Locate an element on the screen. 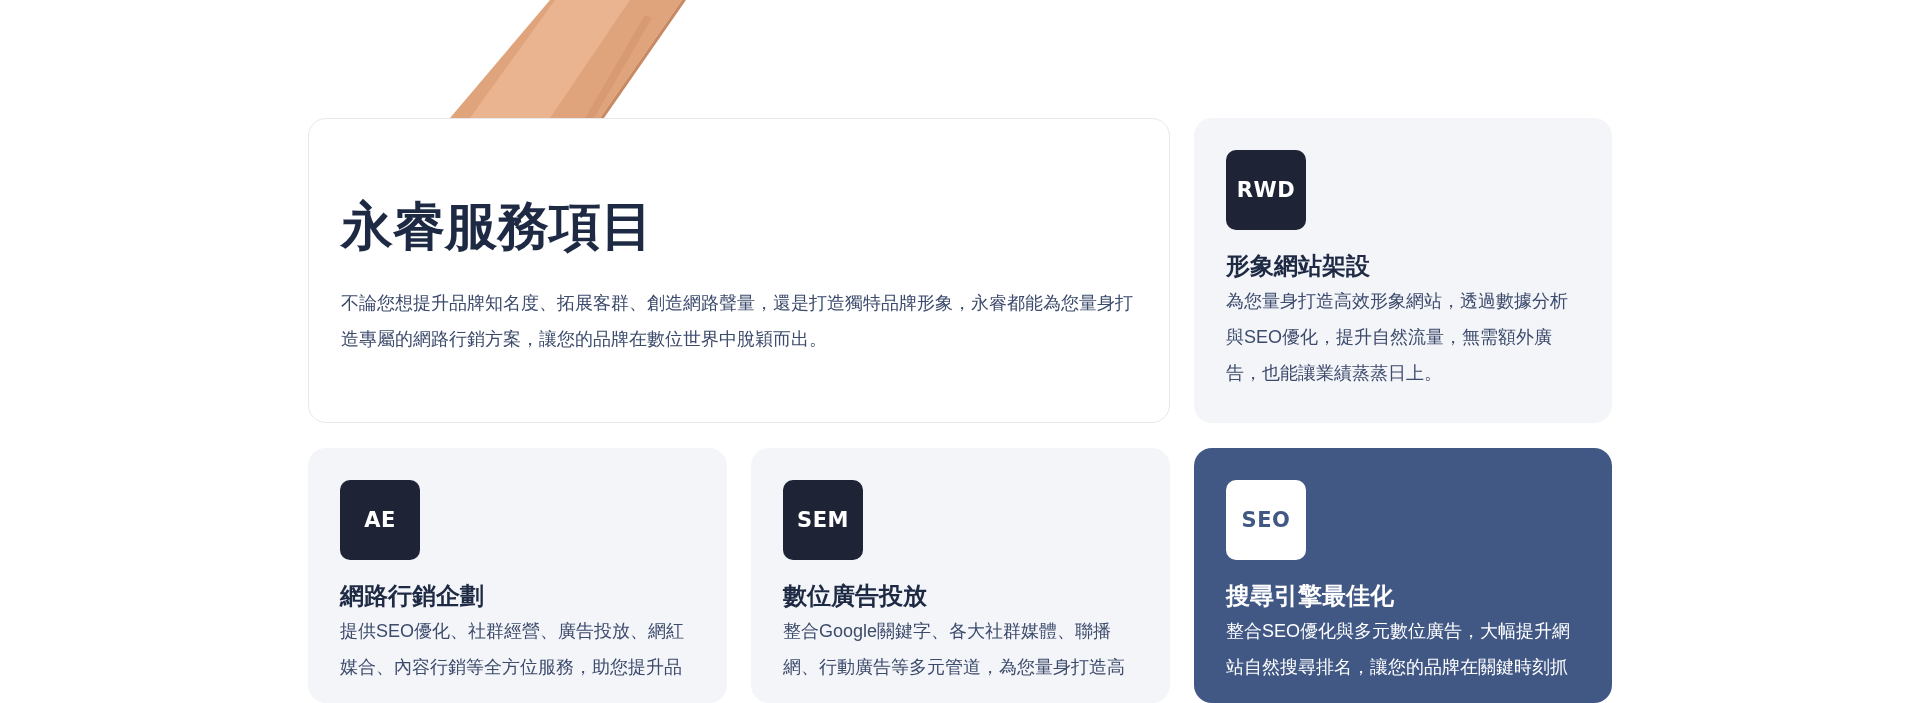 The height and width of the screenshot is (703, 1920). service-description: 整合Google關鍵字、各大社群媒體、聯播網、行動廣告等多元管道，為您量身打造高 is located at coordinates (954, 650).